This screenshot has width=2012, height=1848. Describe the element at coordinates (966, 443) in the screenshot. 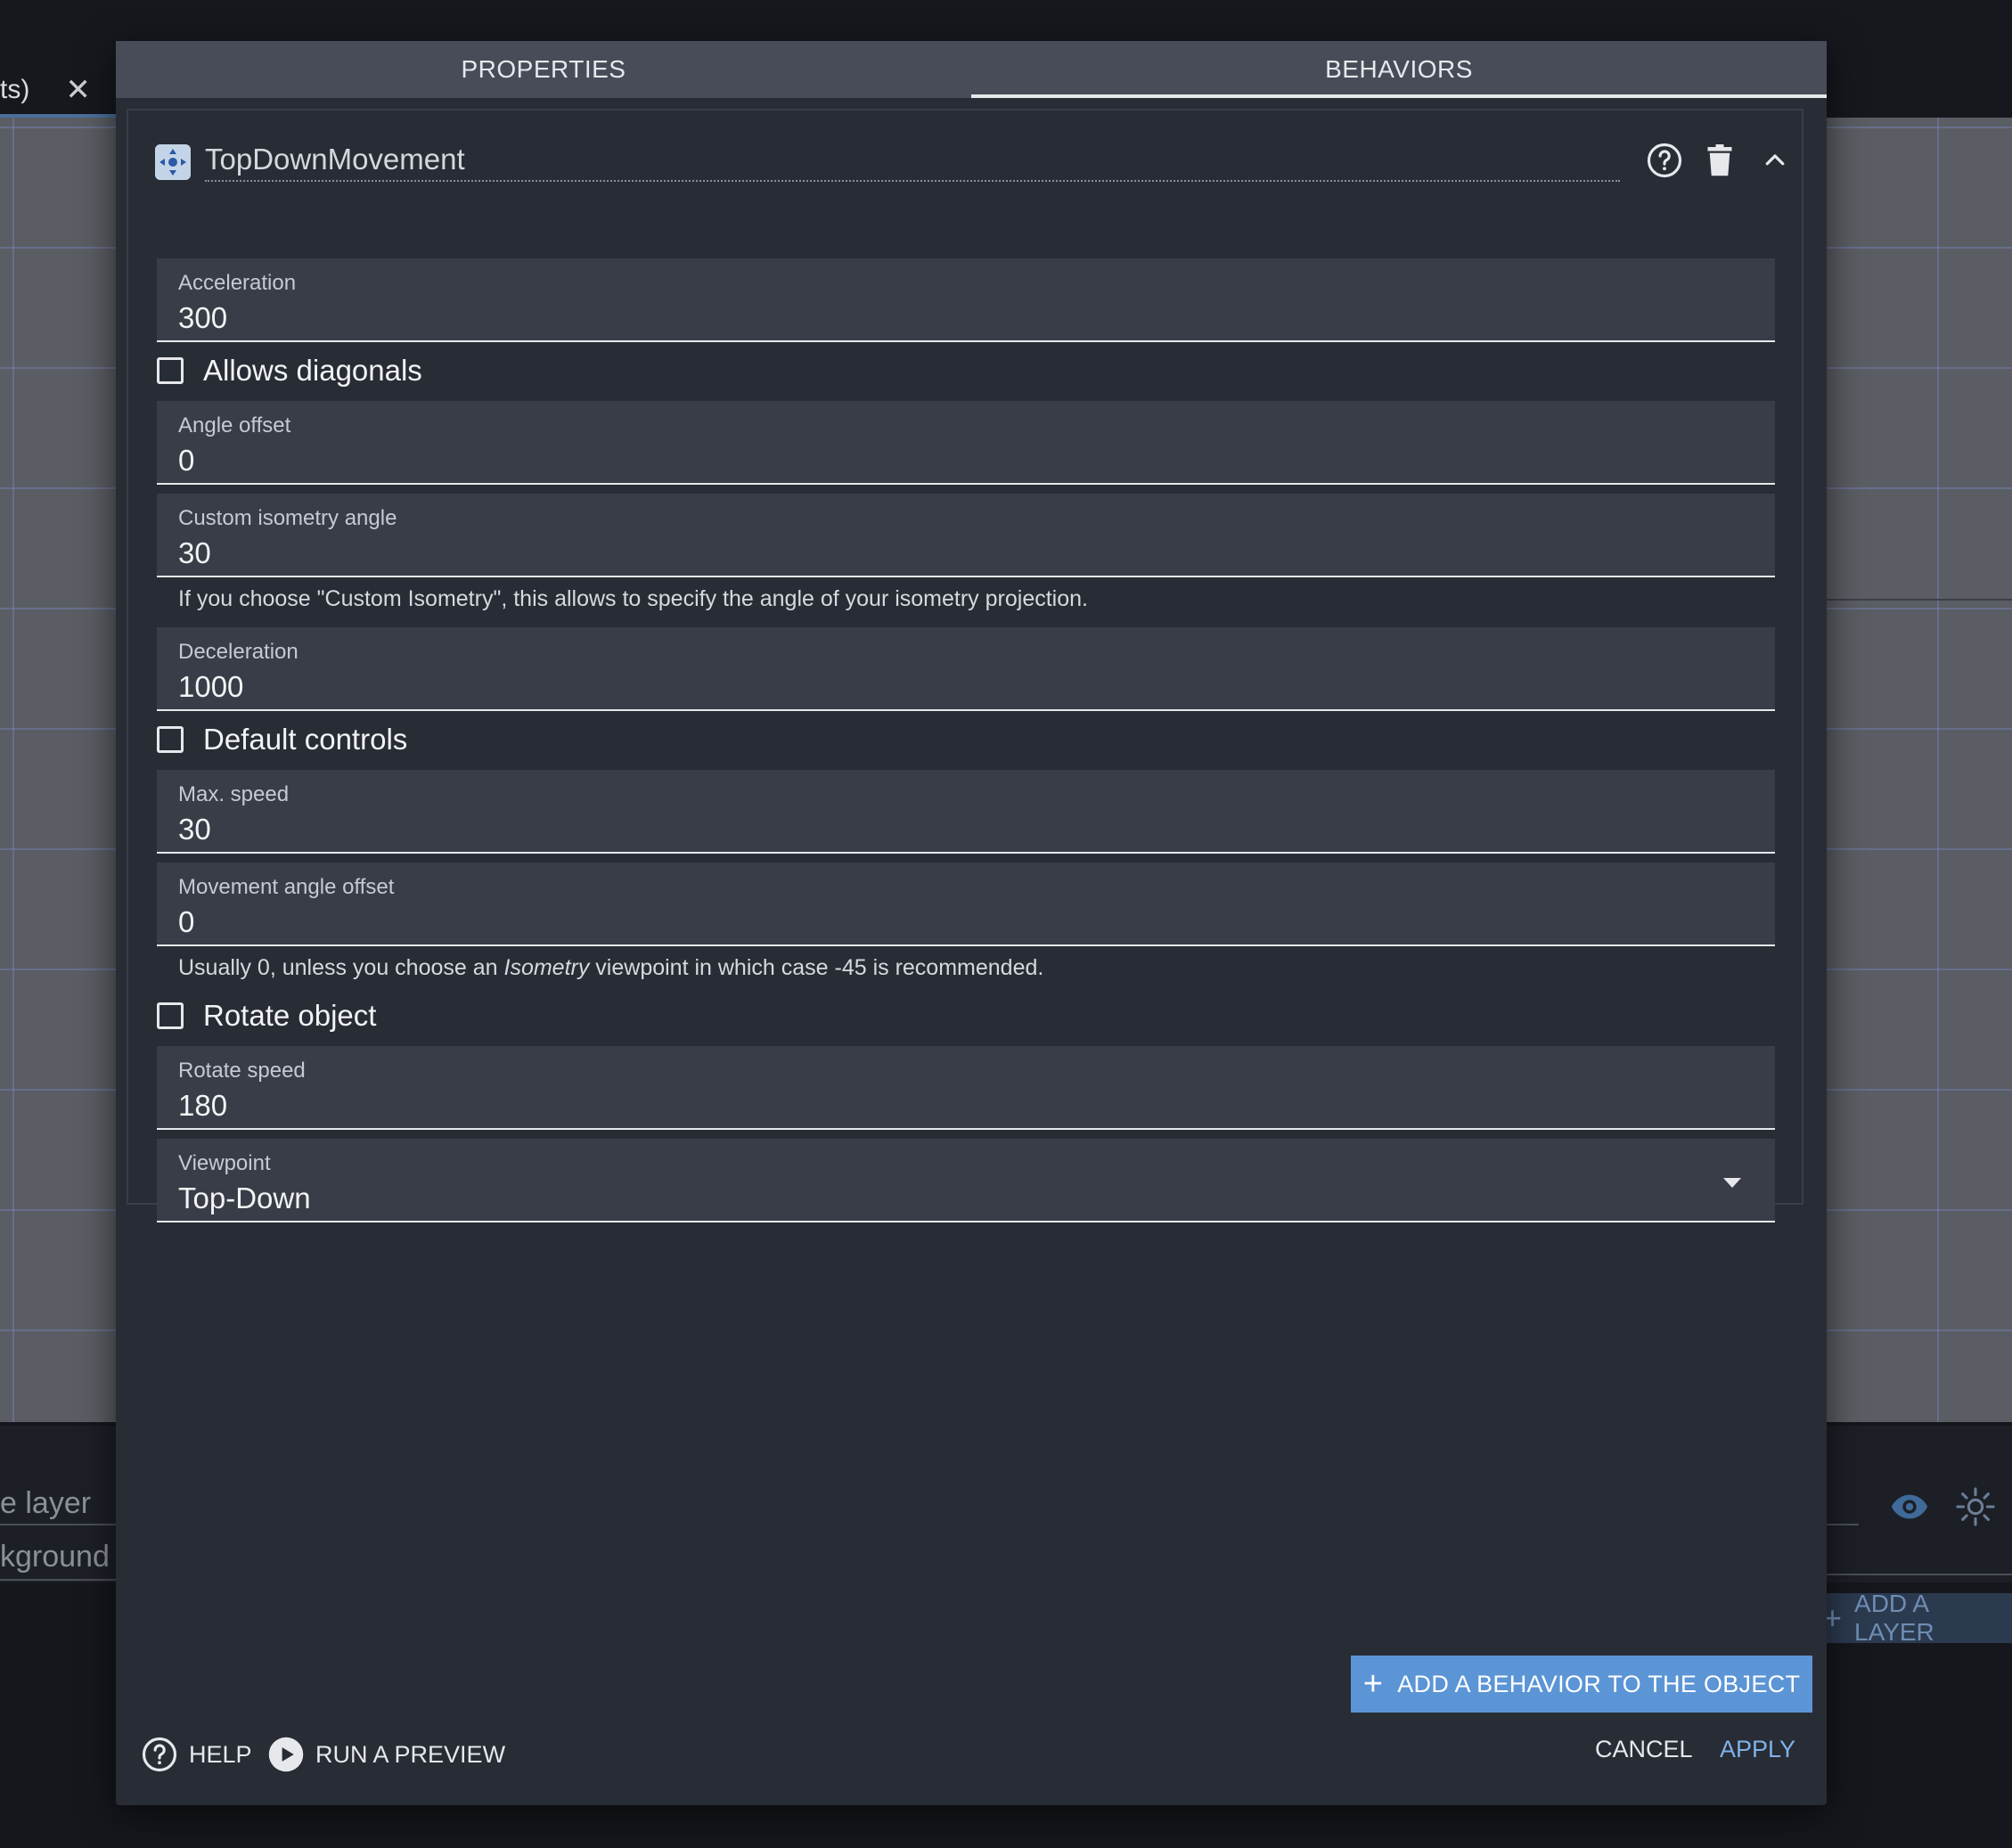

I see `angle-offset-field: Angle offset 0` at that location.